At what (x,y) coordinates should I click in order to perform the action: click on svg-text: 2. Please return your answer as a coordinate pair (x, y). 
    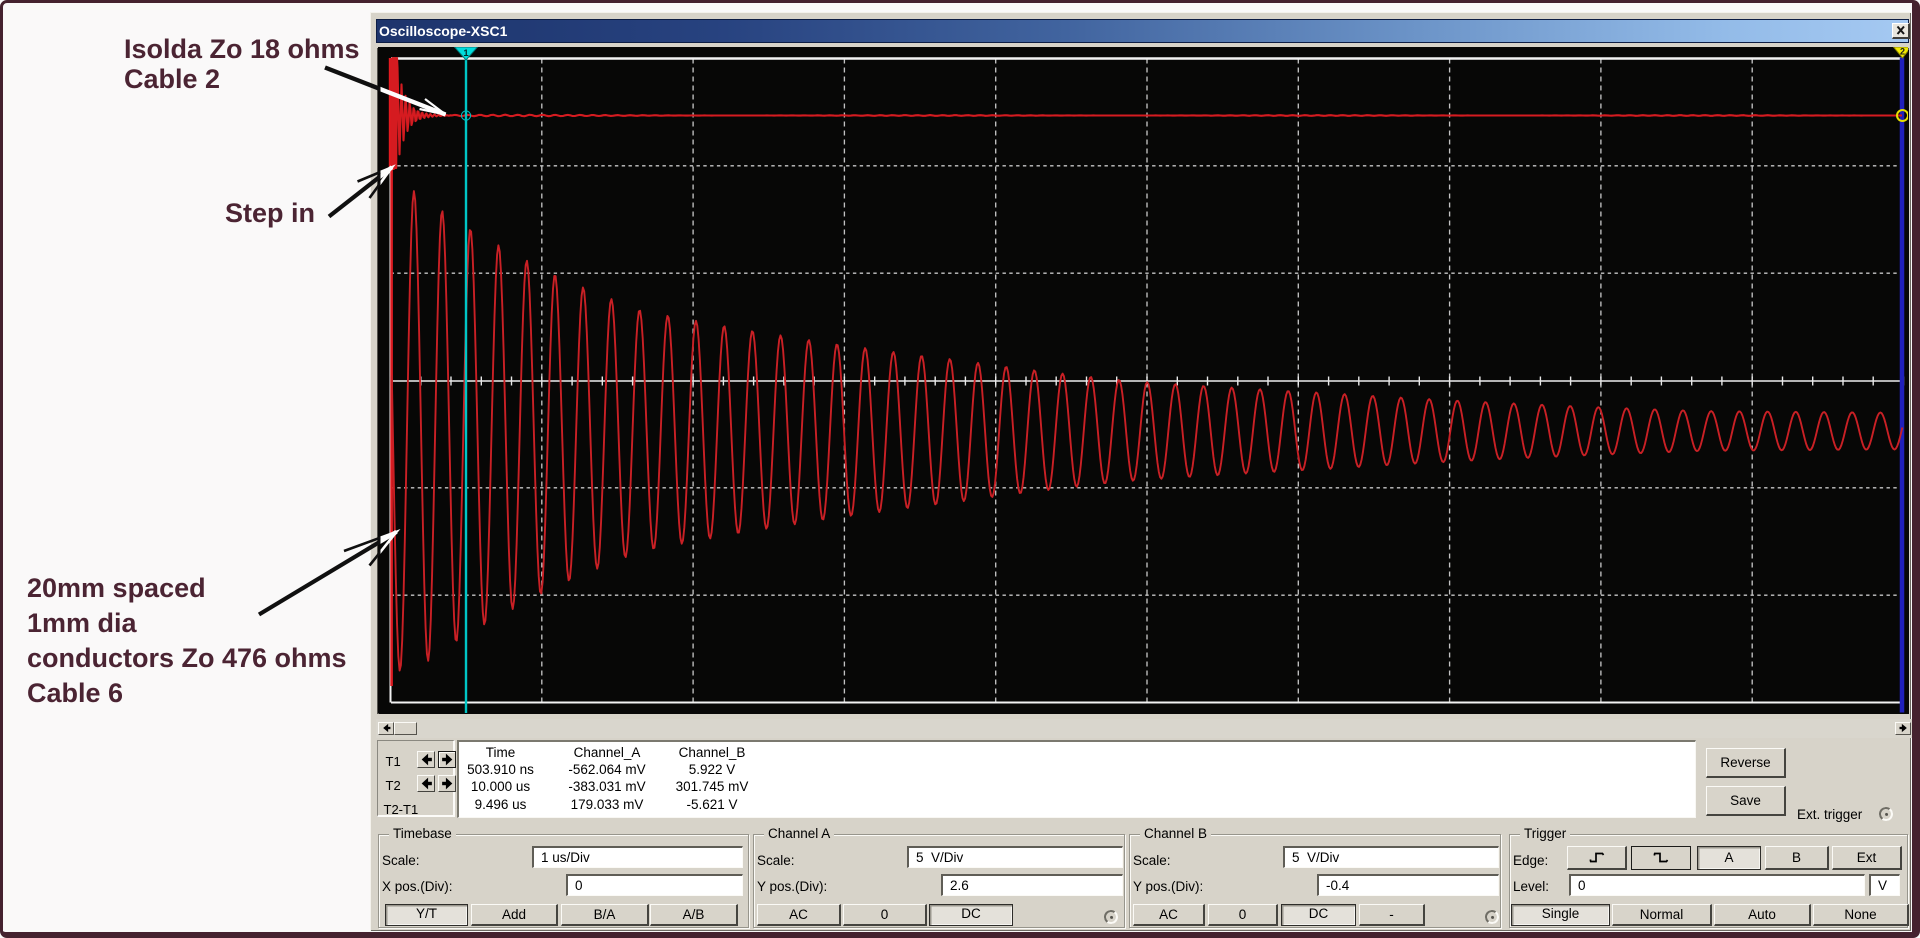
    Looking at the image, I should click on (1902, 52).